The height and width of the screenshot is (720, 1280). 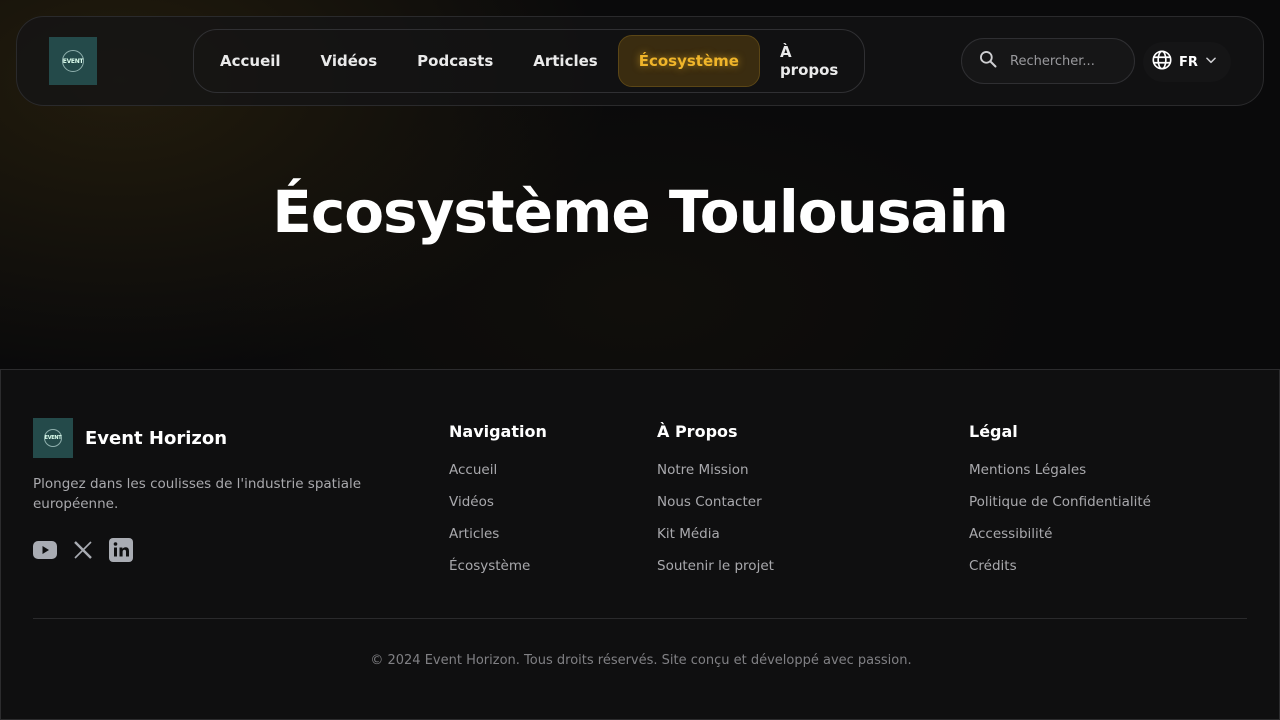 What do you see at coordinates (715, 477) in the screenshot?
I see `footer-link-mission: Notre Mission` at bounding box center [715, 477].